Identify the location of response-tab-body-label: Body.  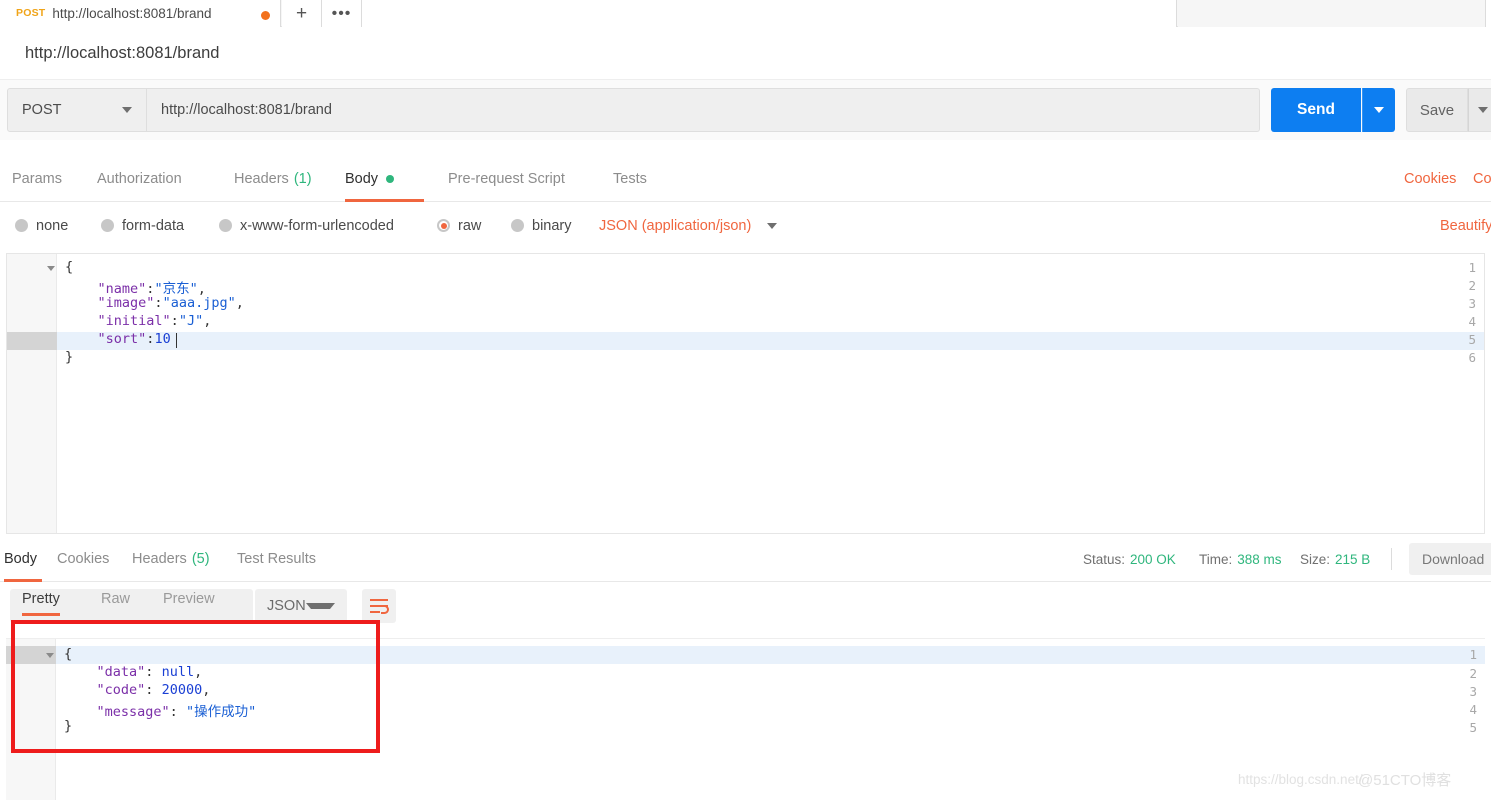
(21, 559).